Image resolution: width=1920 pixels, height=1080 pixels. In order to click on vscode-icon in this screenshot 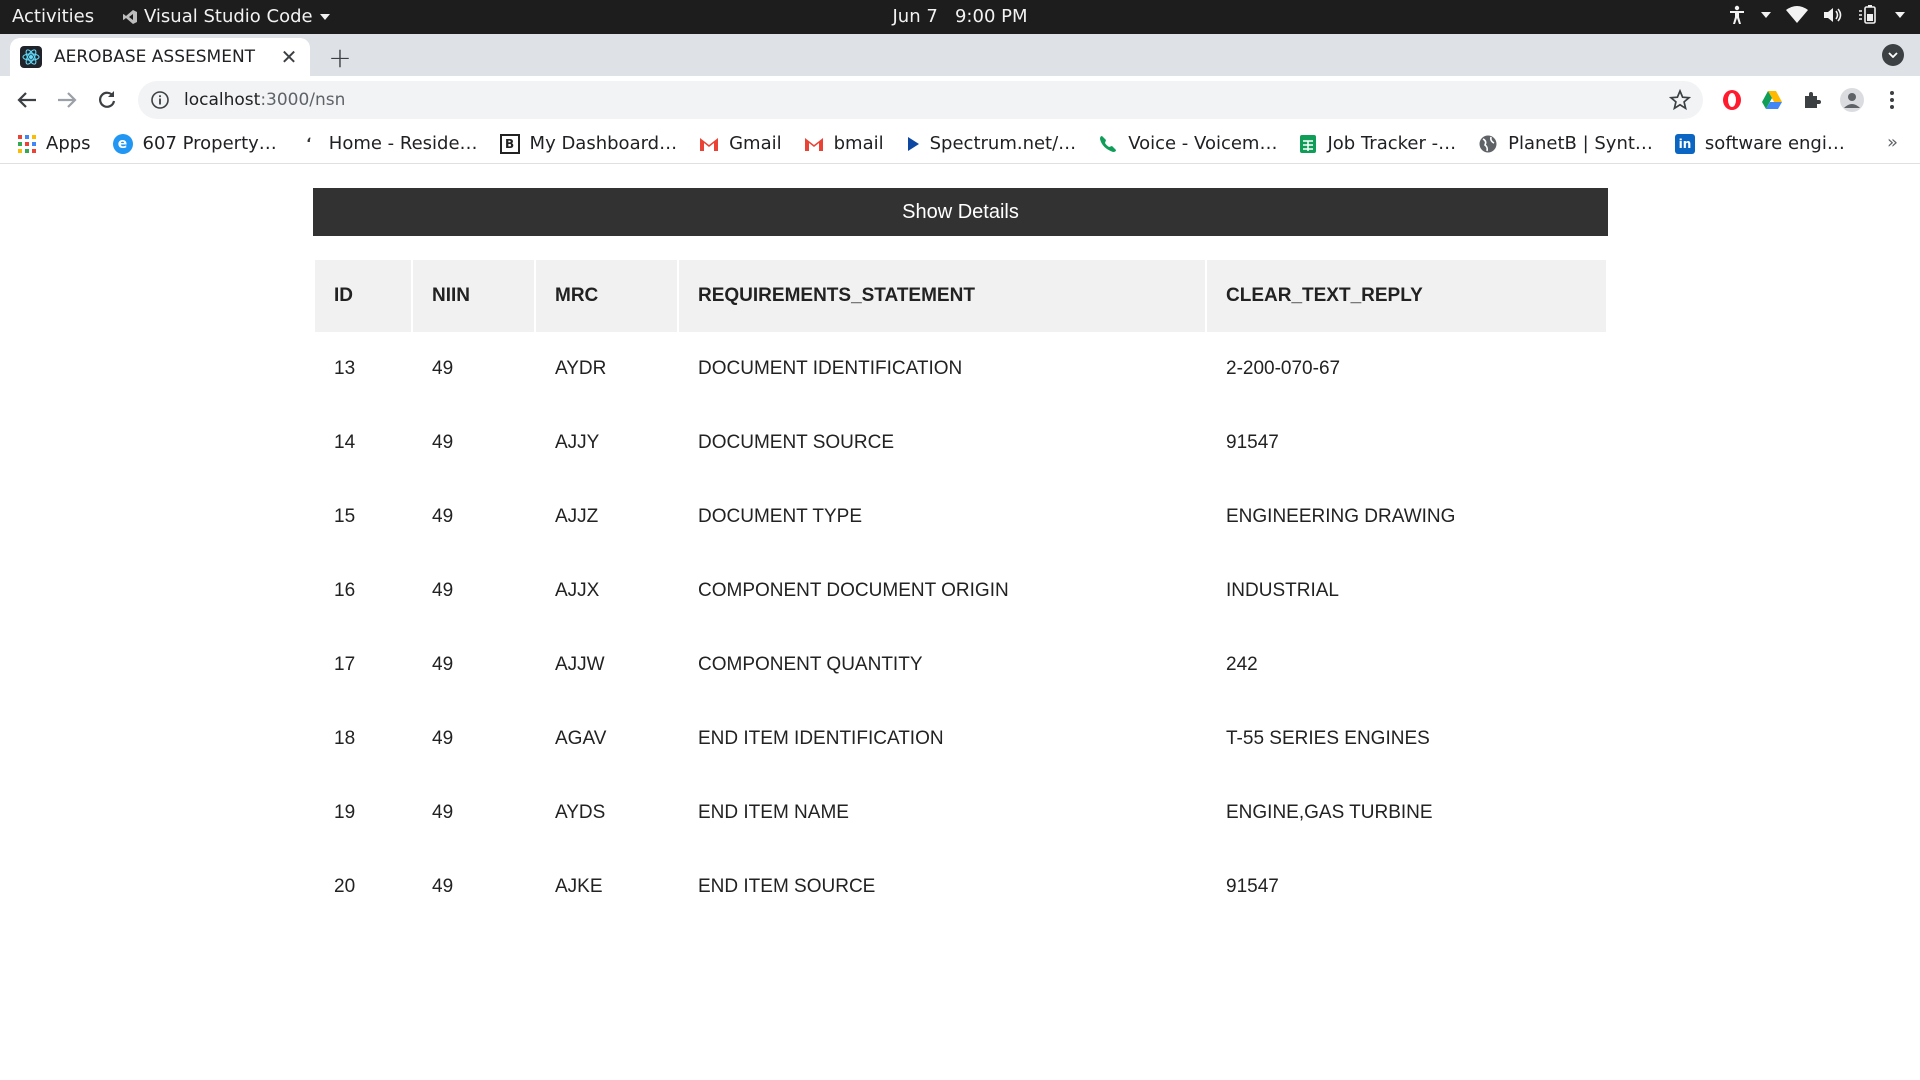, I will do `click(130, 16)`.